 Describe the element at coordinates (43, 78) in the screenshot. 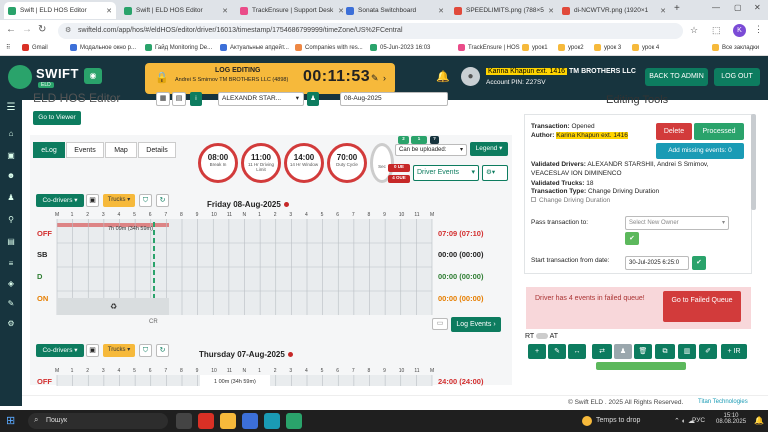

I see `swift-logo: SWIFT ELD` at that location.